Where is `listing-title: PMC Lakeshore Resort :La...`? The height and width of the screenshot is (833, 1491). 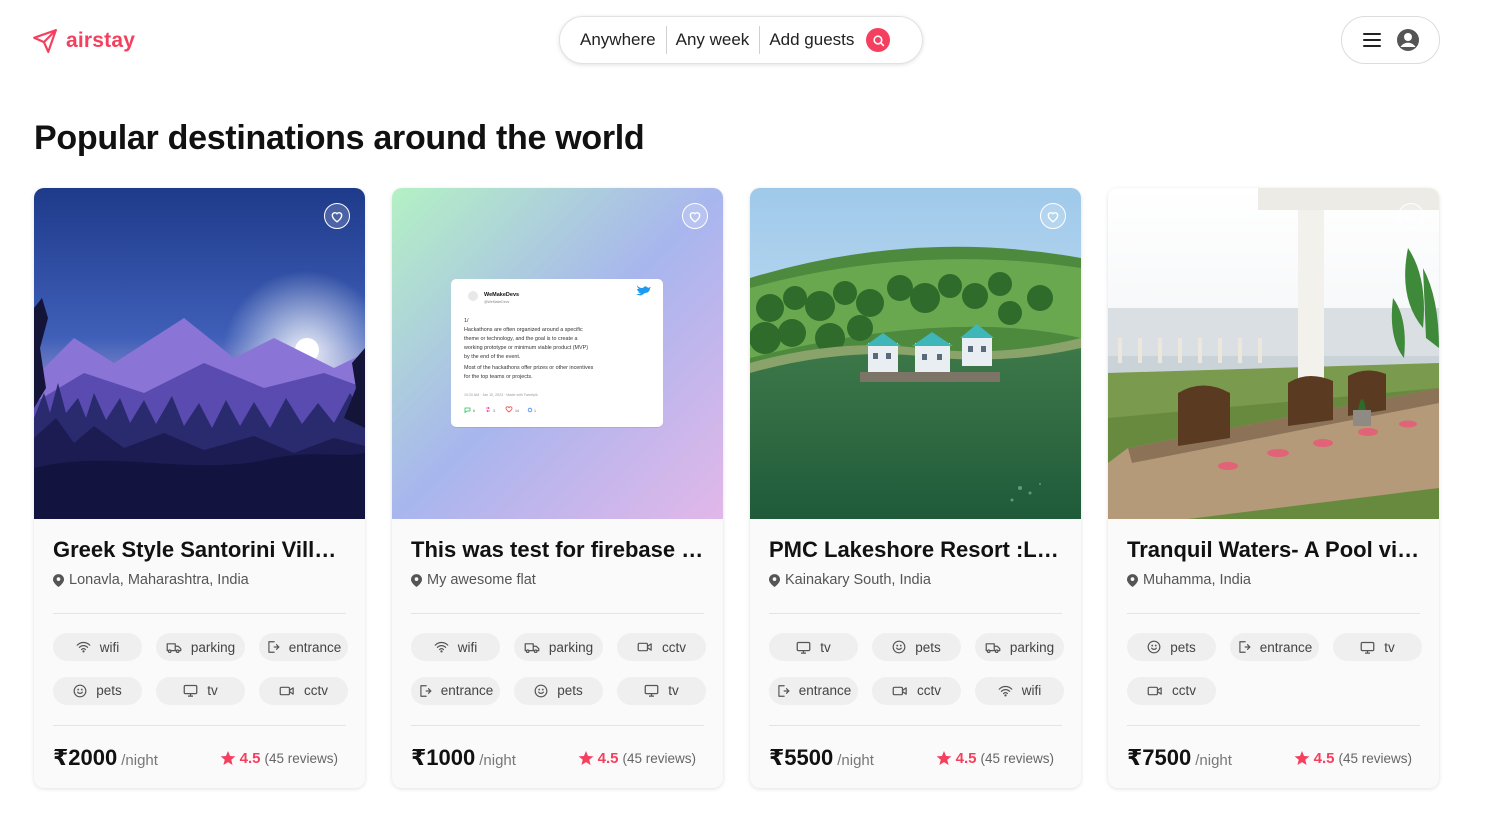 listing-title: PMC Lakeshore Resort :La... is located at coordinates (915, 550).